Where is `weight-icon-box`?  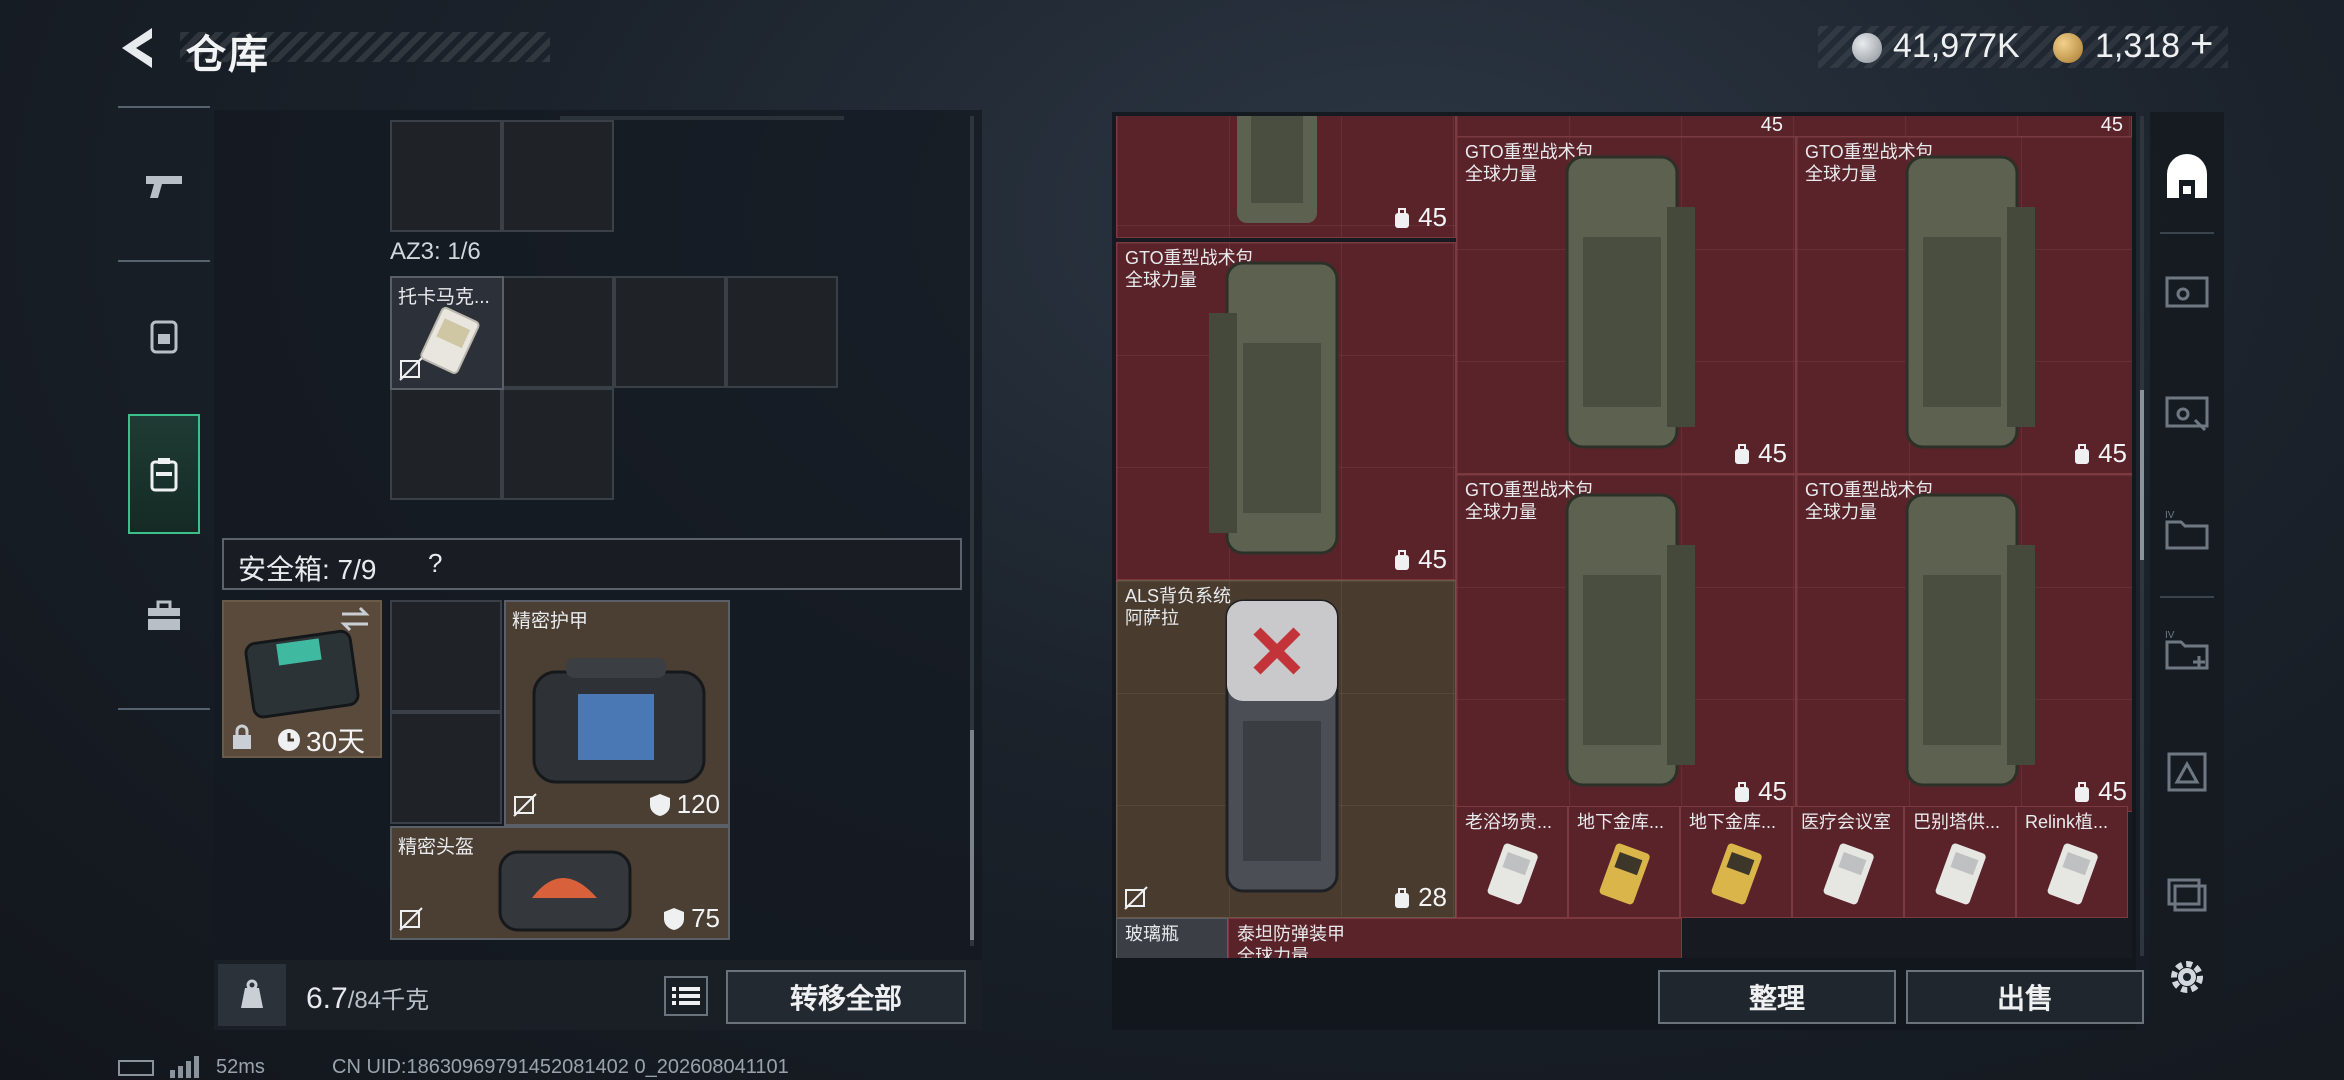 weight-icon-box is located at coordinates (252, 995).